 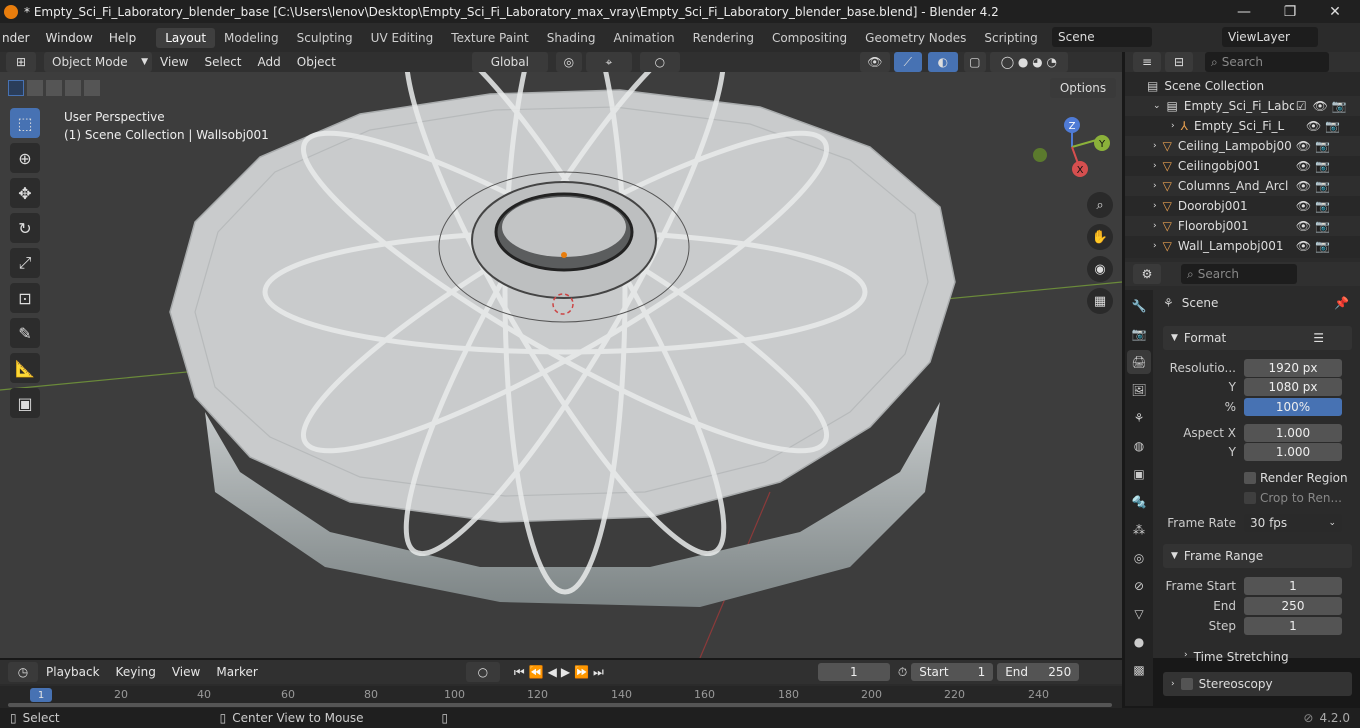 I want to click on menu-view: View, so click(x=174, y=62).